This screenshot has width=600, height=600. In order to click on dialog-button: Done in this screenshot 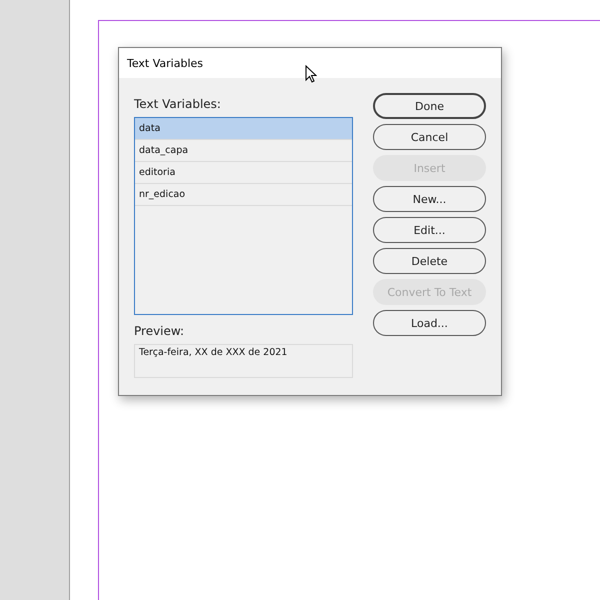, I will do `click(429, 106)`.